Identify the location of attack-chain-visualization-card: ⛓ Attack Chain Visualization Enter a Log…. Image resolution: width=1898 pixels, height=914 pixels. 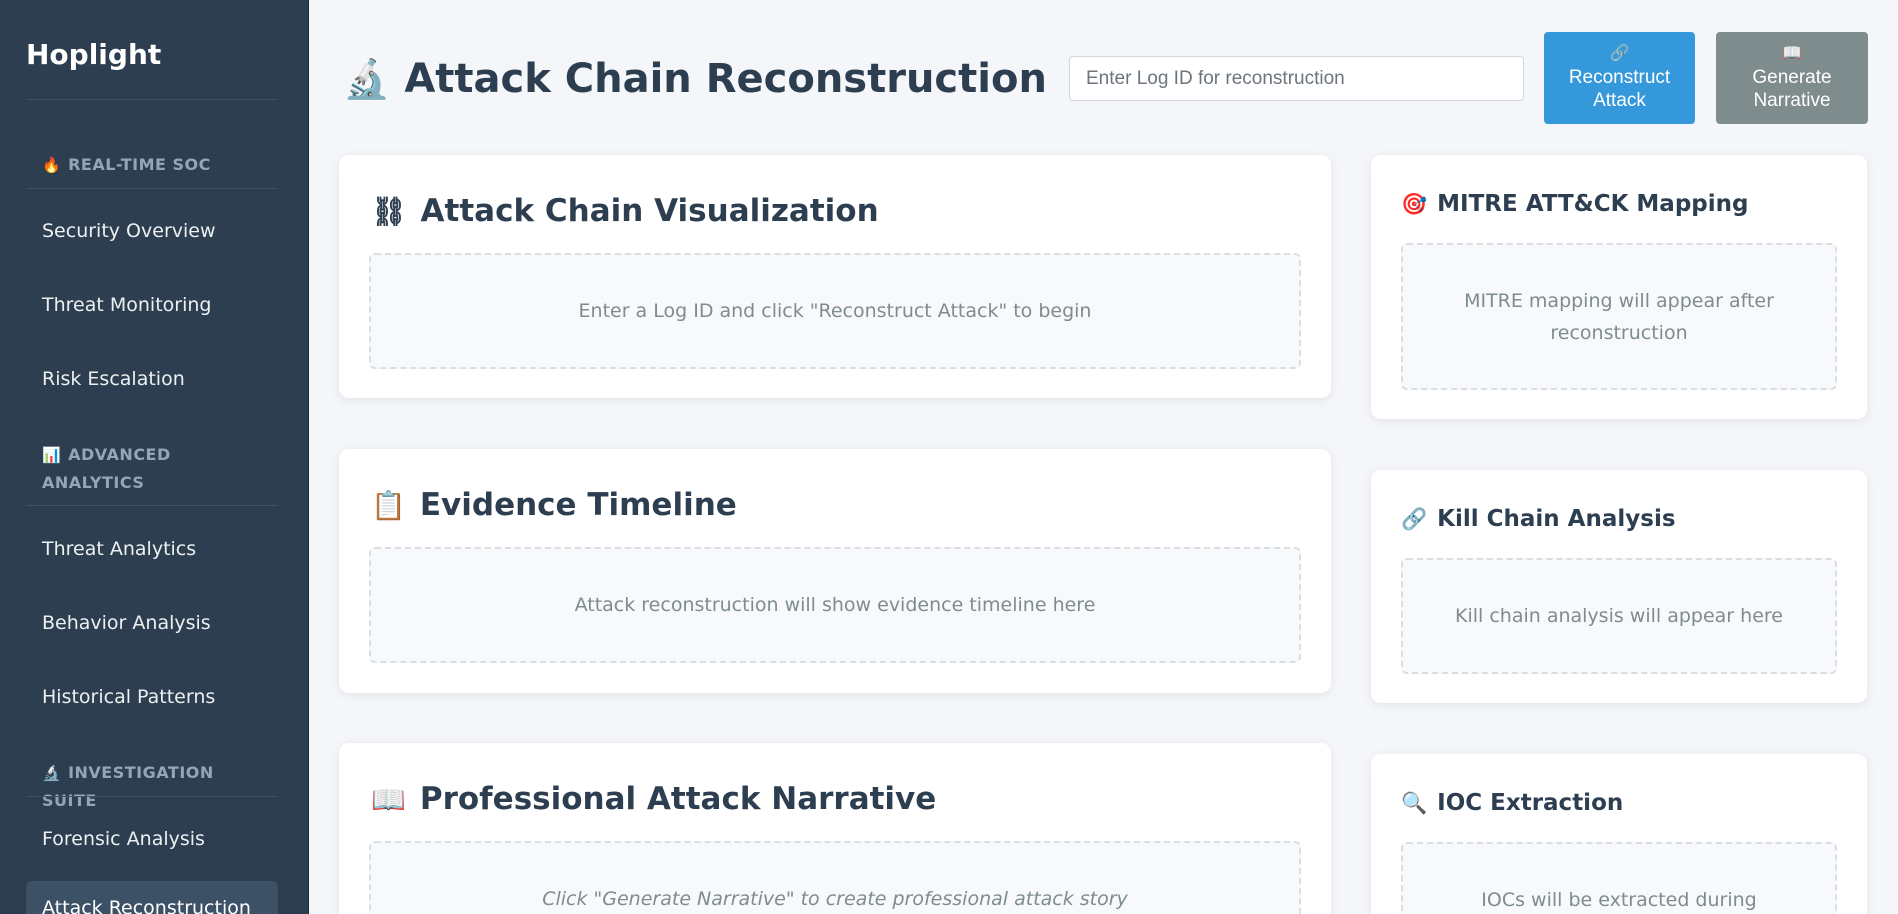
(835, 276).